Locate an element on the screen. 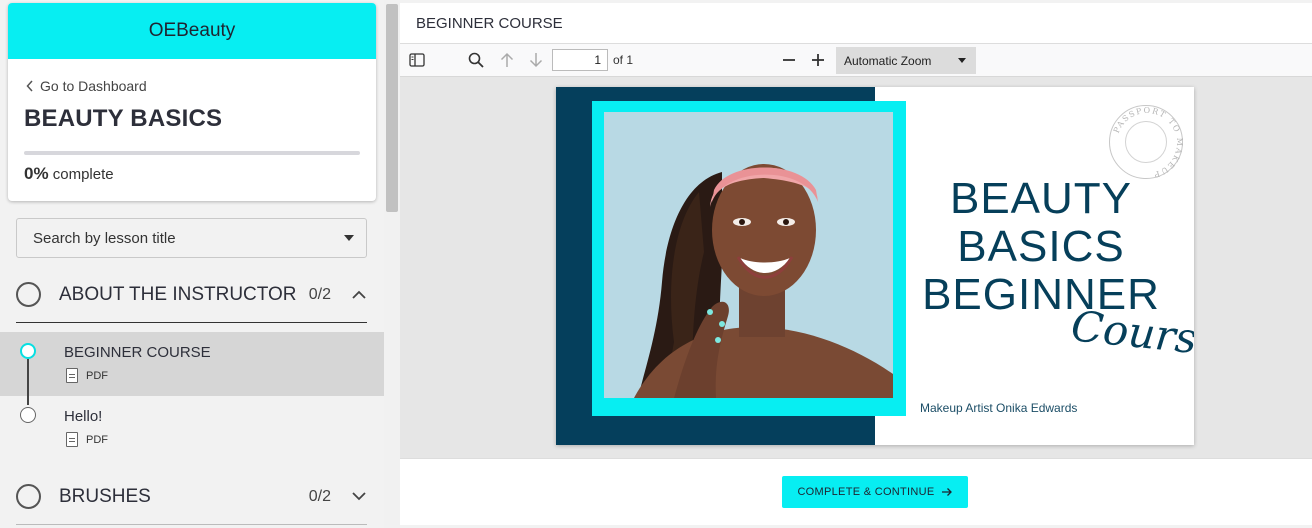  lesson-search-placeholder: Search by lesson title is located at coordinates (104, 238).